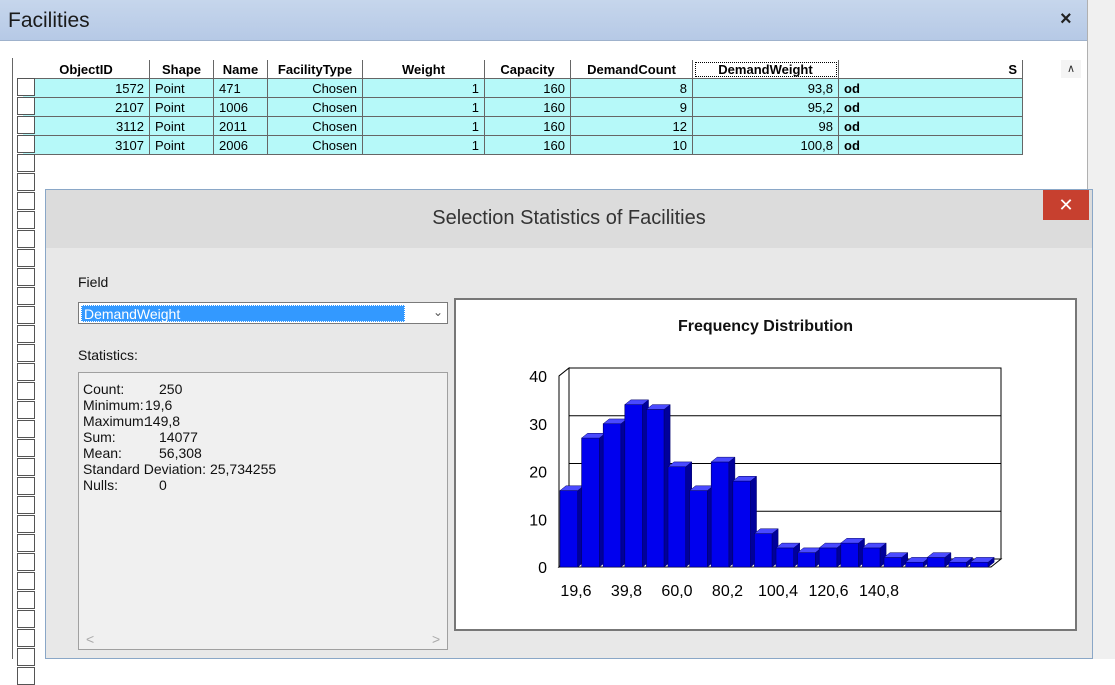 This screenshot has width=1115, height=685. Describe the element at coordinates (632, 145) in the screenshot. I see `table-cell: 10` at that location.